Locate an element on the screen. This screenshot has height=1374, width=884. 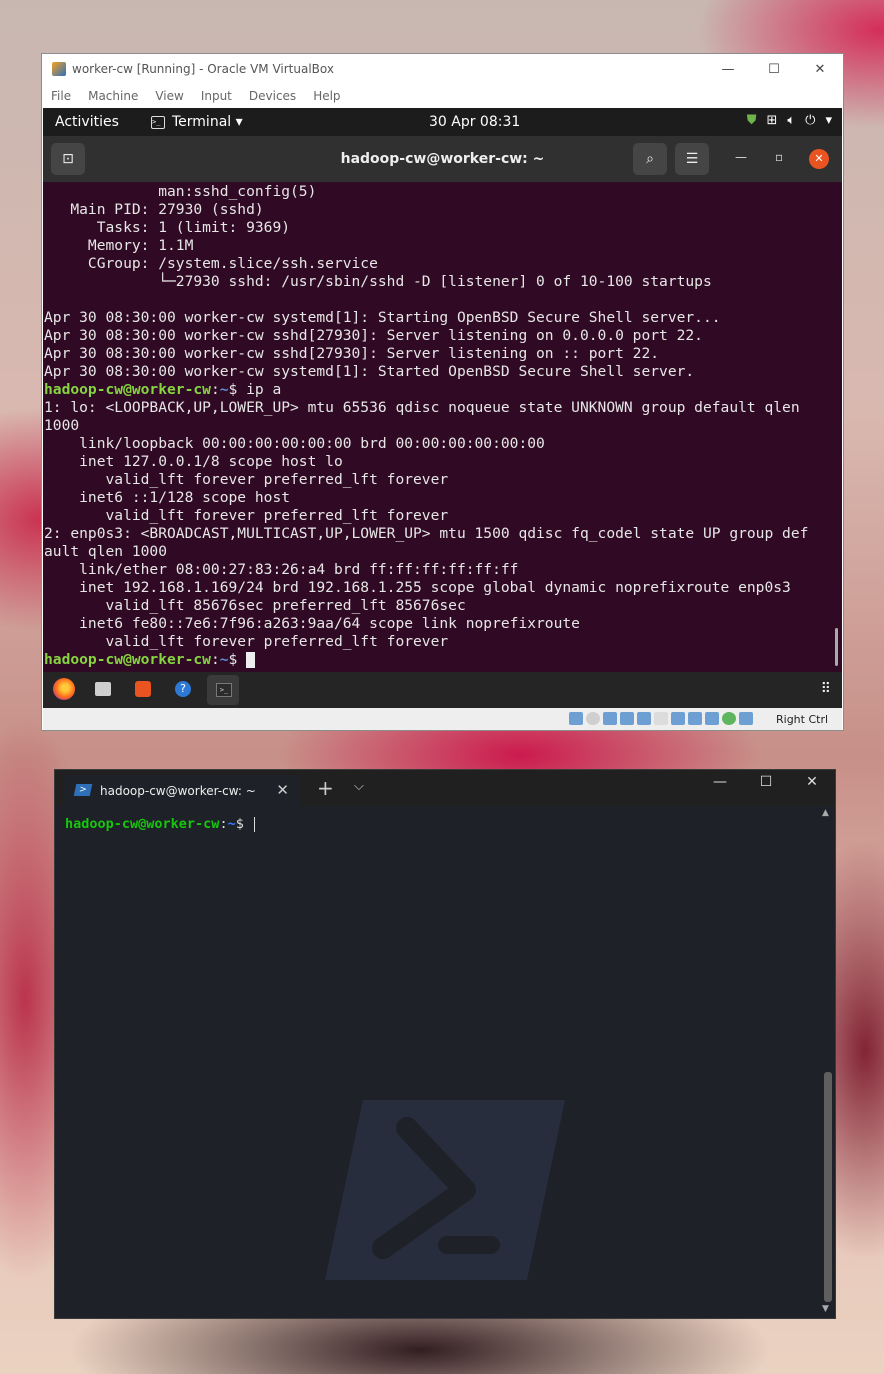
network-icon: ⊞ is located at coordinates (772, 120).